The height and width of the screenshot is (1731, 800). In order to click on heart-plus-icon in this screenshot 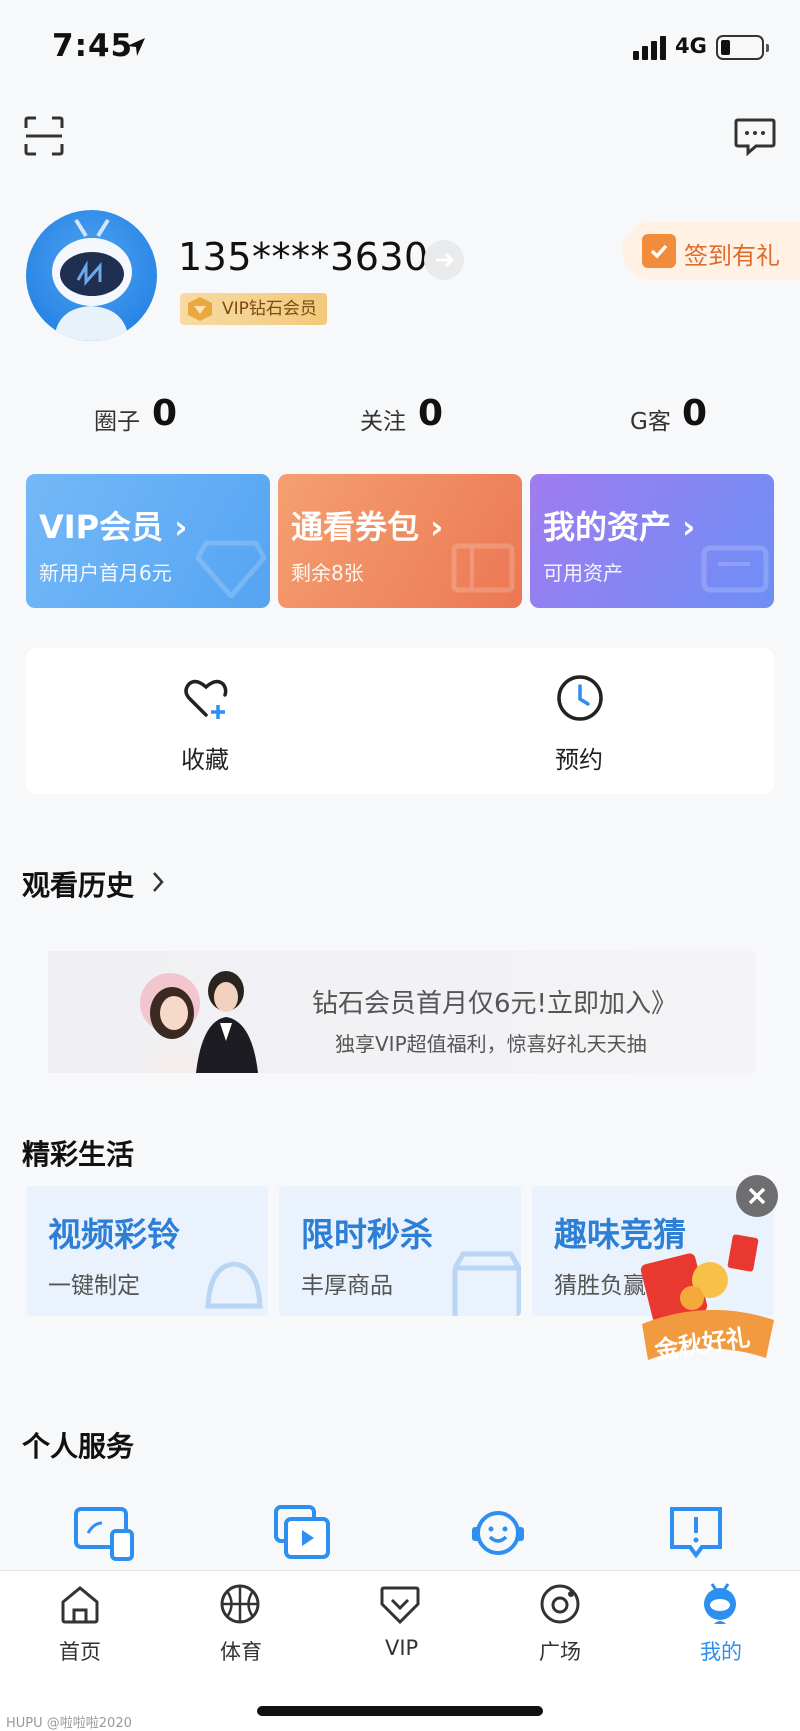, I will do `click(206, 698)`.